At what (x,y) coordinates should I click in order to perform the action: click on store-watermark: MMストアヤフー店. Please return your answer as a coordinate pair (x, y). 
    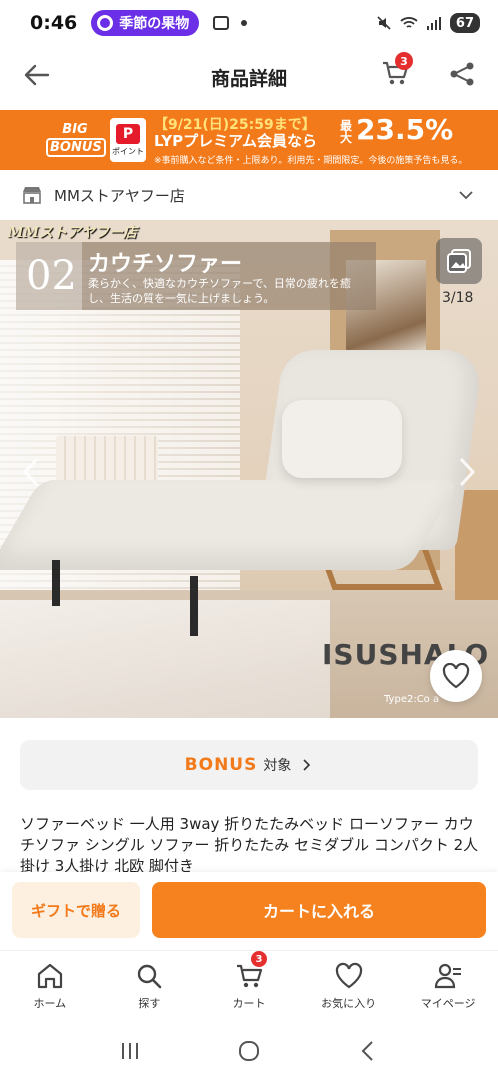
    Looking at the image, I should click on (72, 233).